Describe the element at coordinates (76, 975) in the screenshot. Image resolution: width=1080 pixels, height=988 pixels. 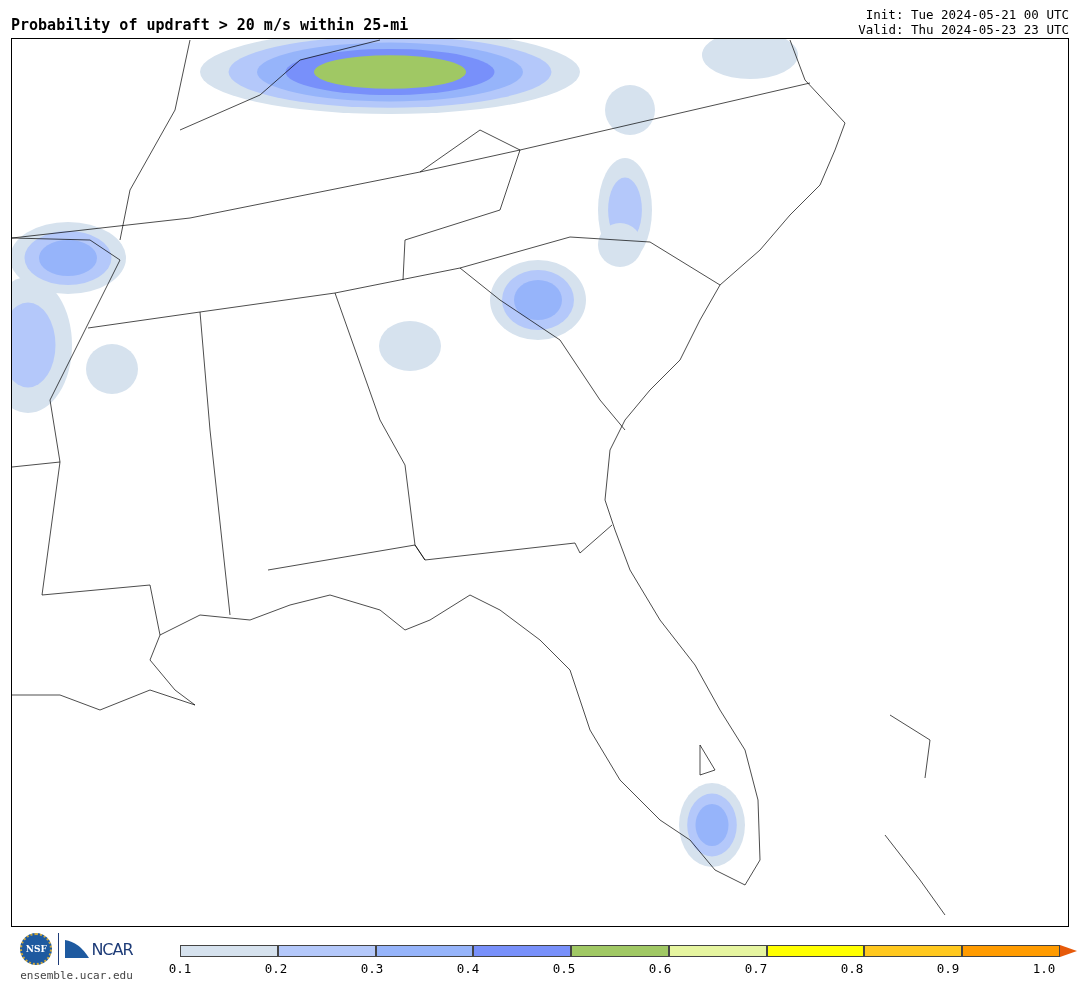
I see `website-url: ensemble.ucar.edu` at that location.